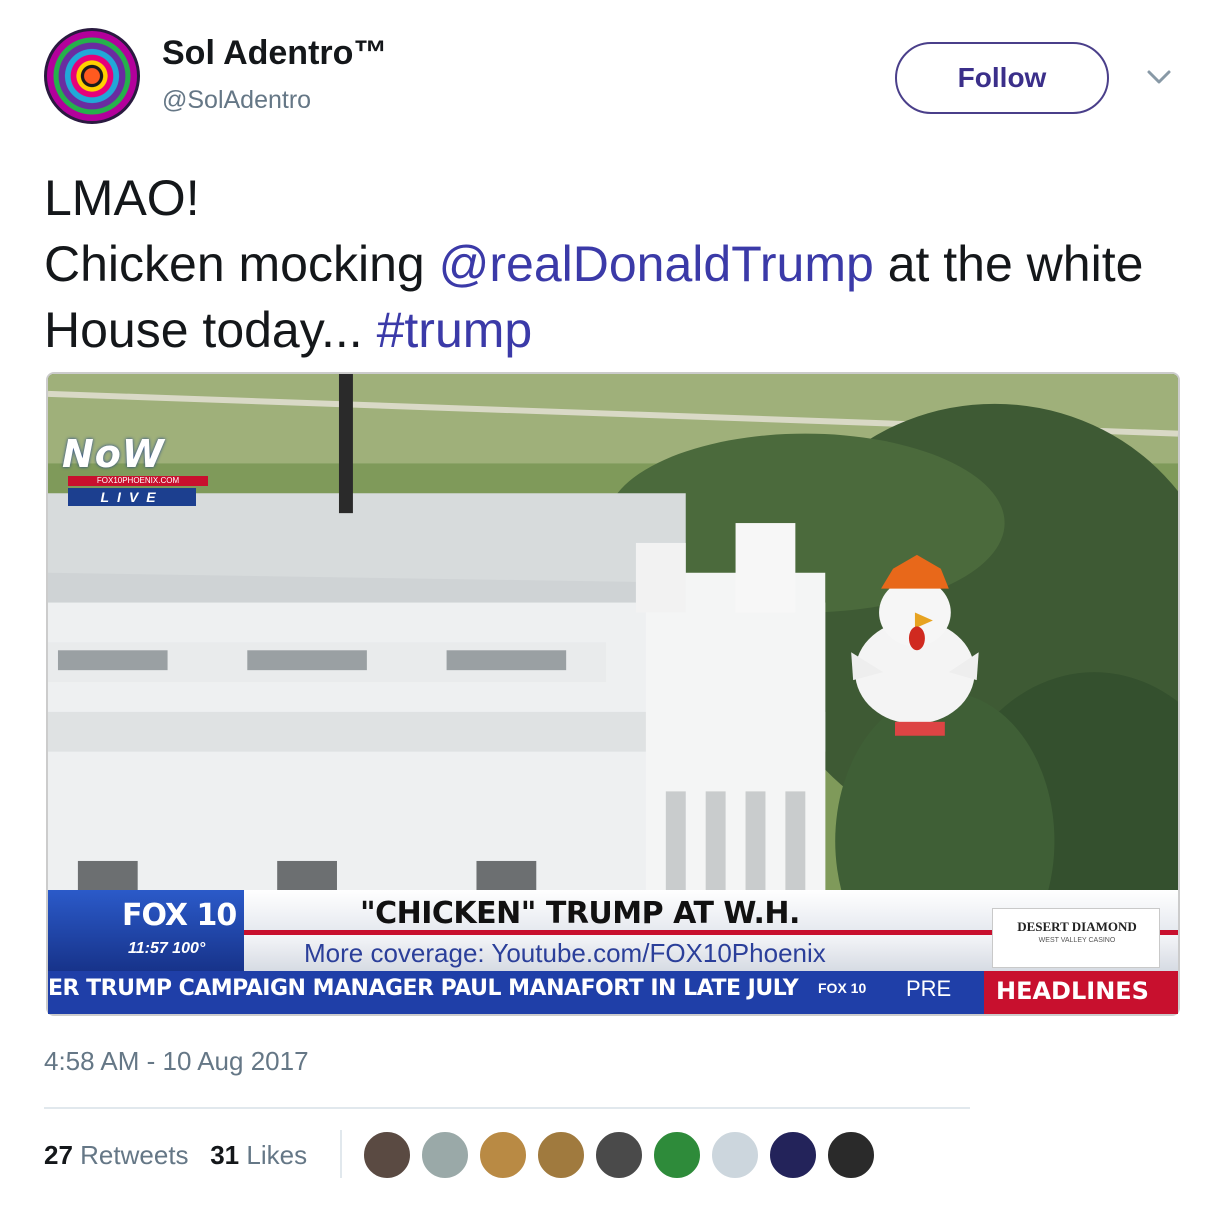 The width and height of the screenshot is (1208, 1210). What do you see at coordinates (274, 53) in the screenshot?
I see `author-name: Sol Adentro™` at bounding box center [274, 53].